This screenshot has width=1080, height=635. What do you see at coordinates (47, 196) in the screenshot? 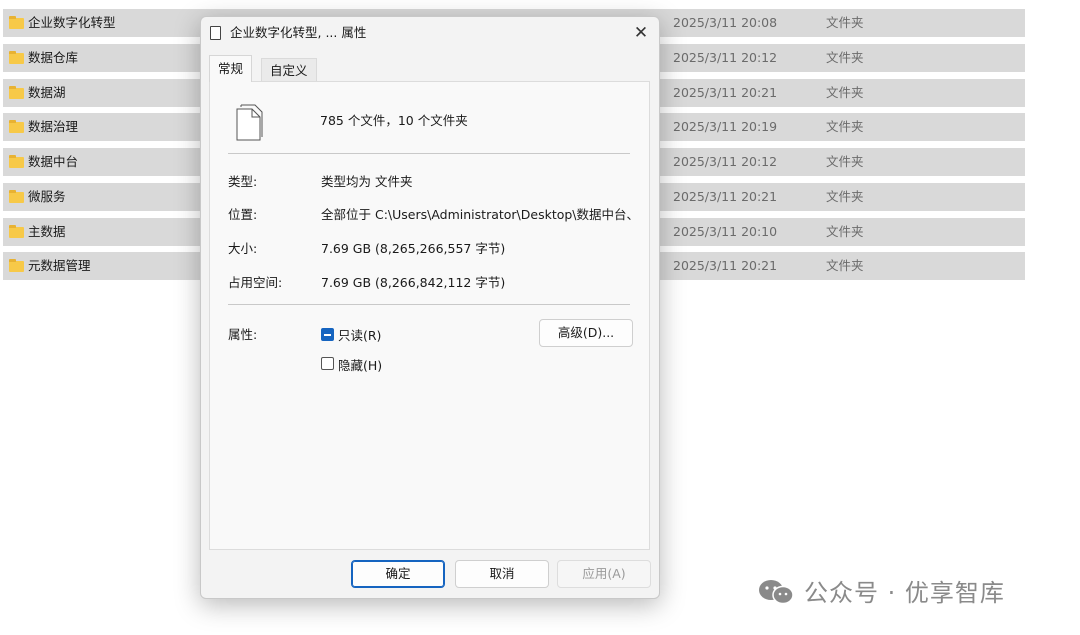
I see `file-name: 微服务` at bounding box center [47, 196].